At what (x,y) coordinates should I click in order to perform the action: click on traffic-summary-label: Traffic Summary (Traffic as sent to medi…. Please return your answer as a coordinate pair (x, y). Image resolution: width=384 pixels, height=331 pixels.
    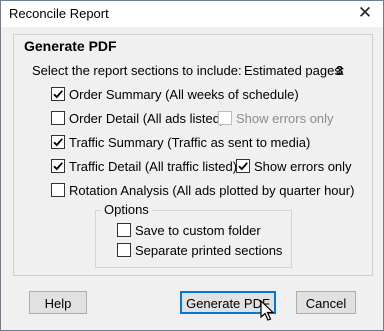
    Looking at the image, I should click on (189, 142).